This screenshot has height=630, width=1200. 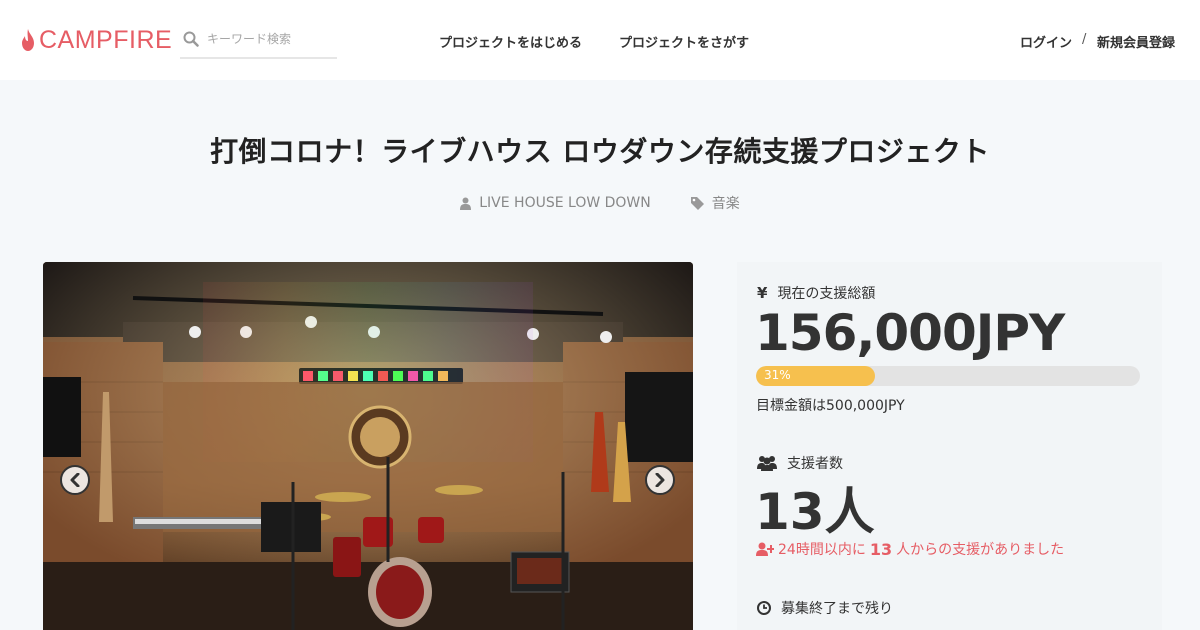 I want to click on total-funding-label-text: 現在の支援総額, so click(x=826, y=294).